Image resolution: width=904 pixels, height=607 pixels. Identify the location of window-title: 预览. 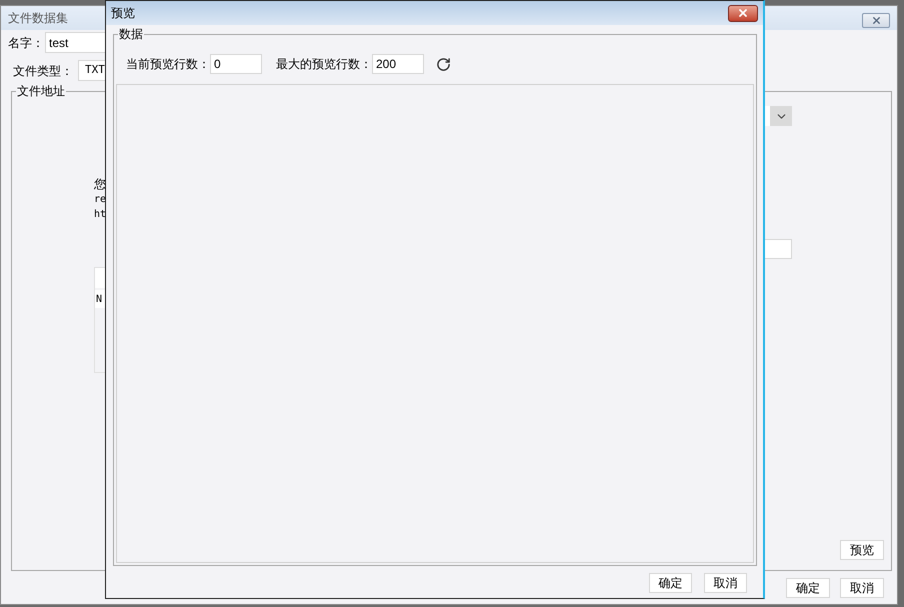
(123, 13).